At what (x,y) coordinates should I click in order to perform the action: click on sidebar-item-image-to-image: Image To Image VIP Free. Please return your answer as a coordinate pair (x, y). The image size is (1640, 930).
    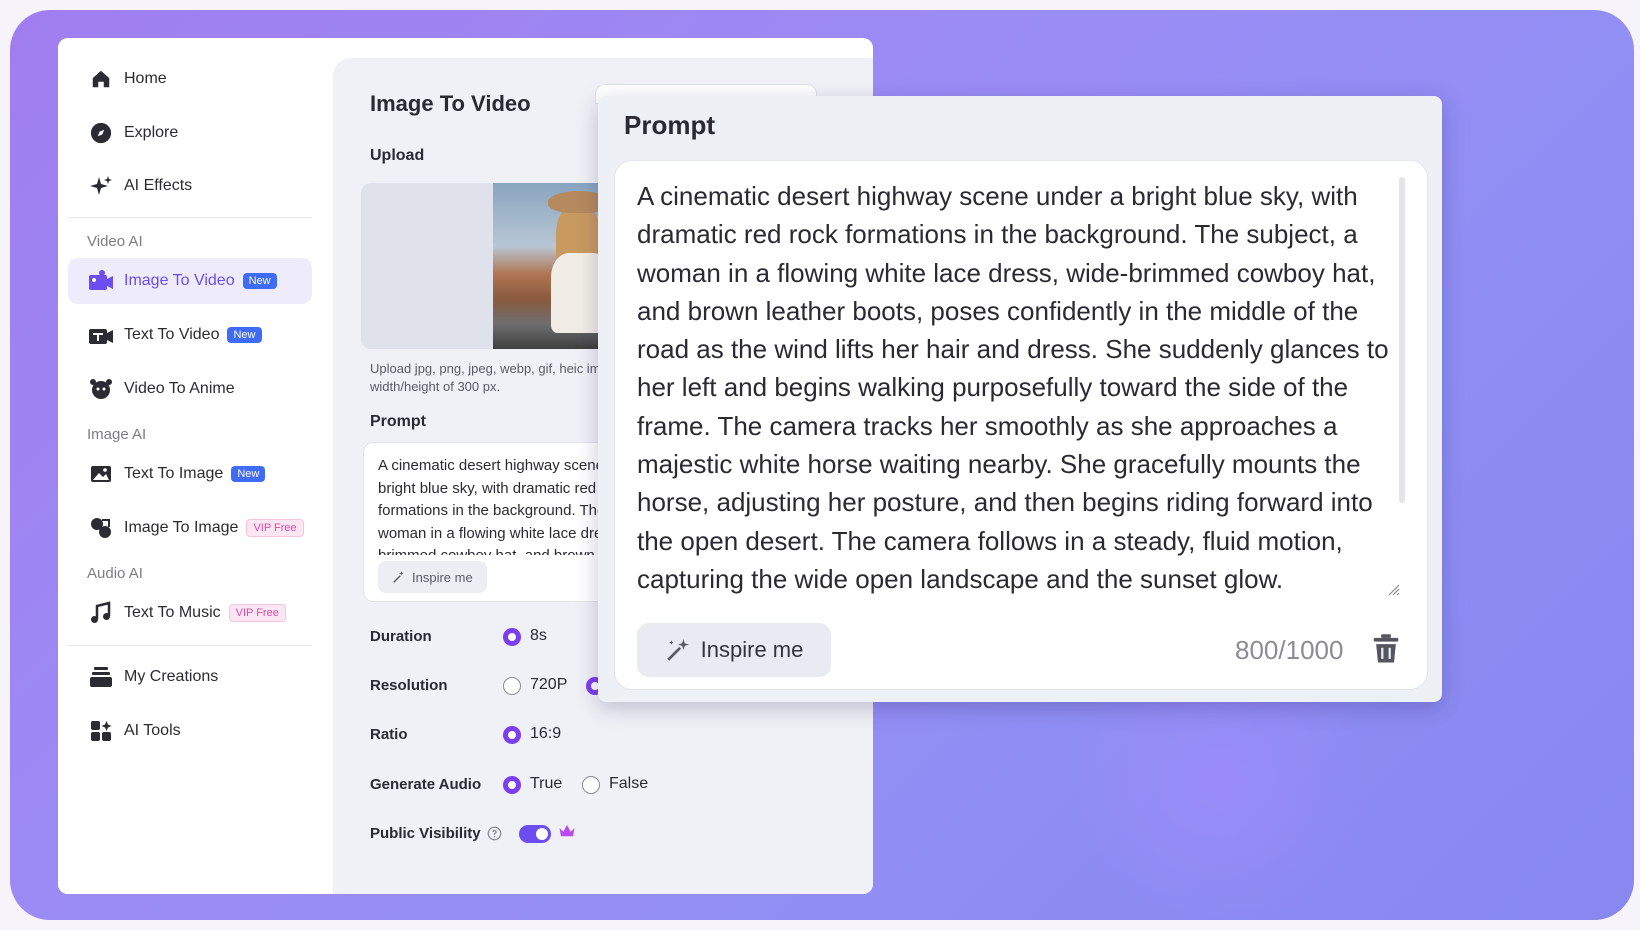
    Looking at the image, I should click on (190, 528).